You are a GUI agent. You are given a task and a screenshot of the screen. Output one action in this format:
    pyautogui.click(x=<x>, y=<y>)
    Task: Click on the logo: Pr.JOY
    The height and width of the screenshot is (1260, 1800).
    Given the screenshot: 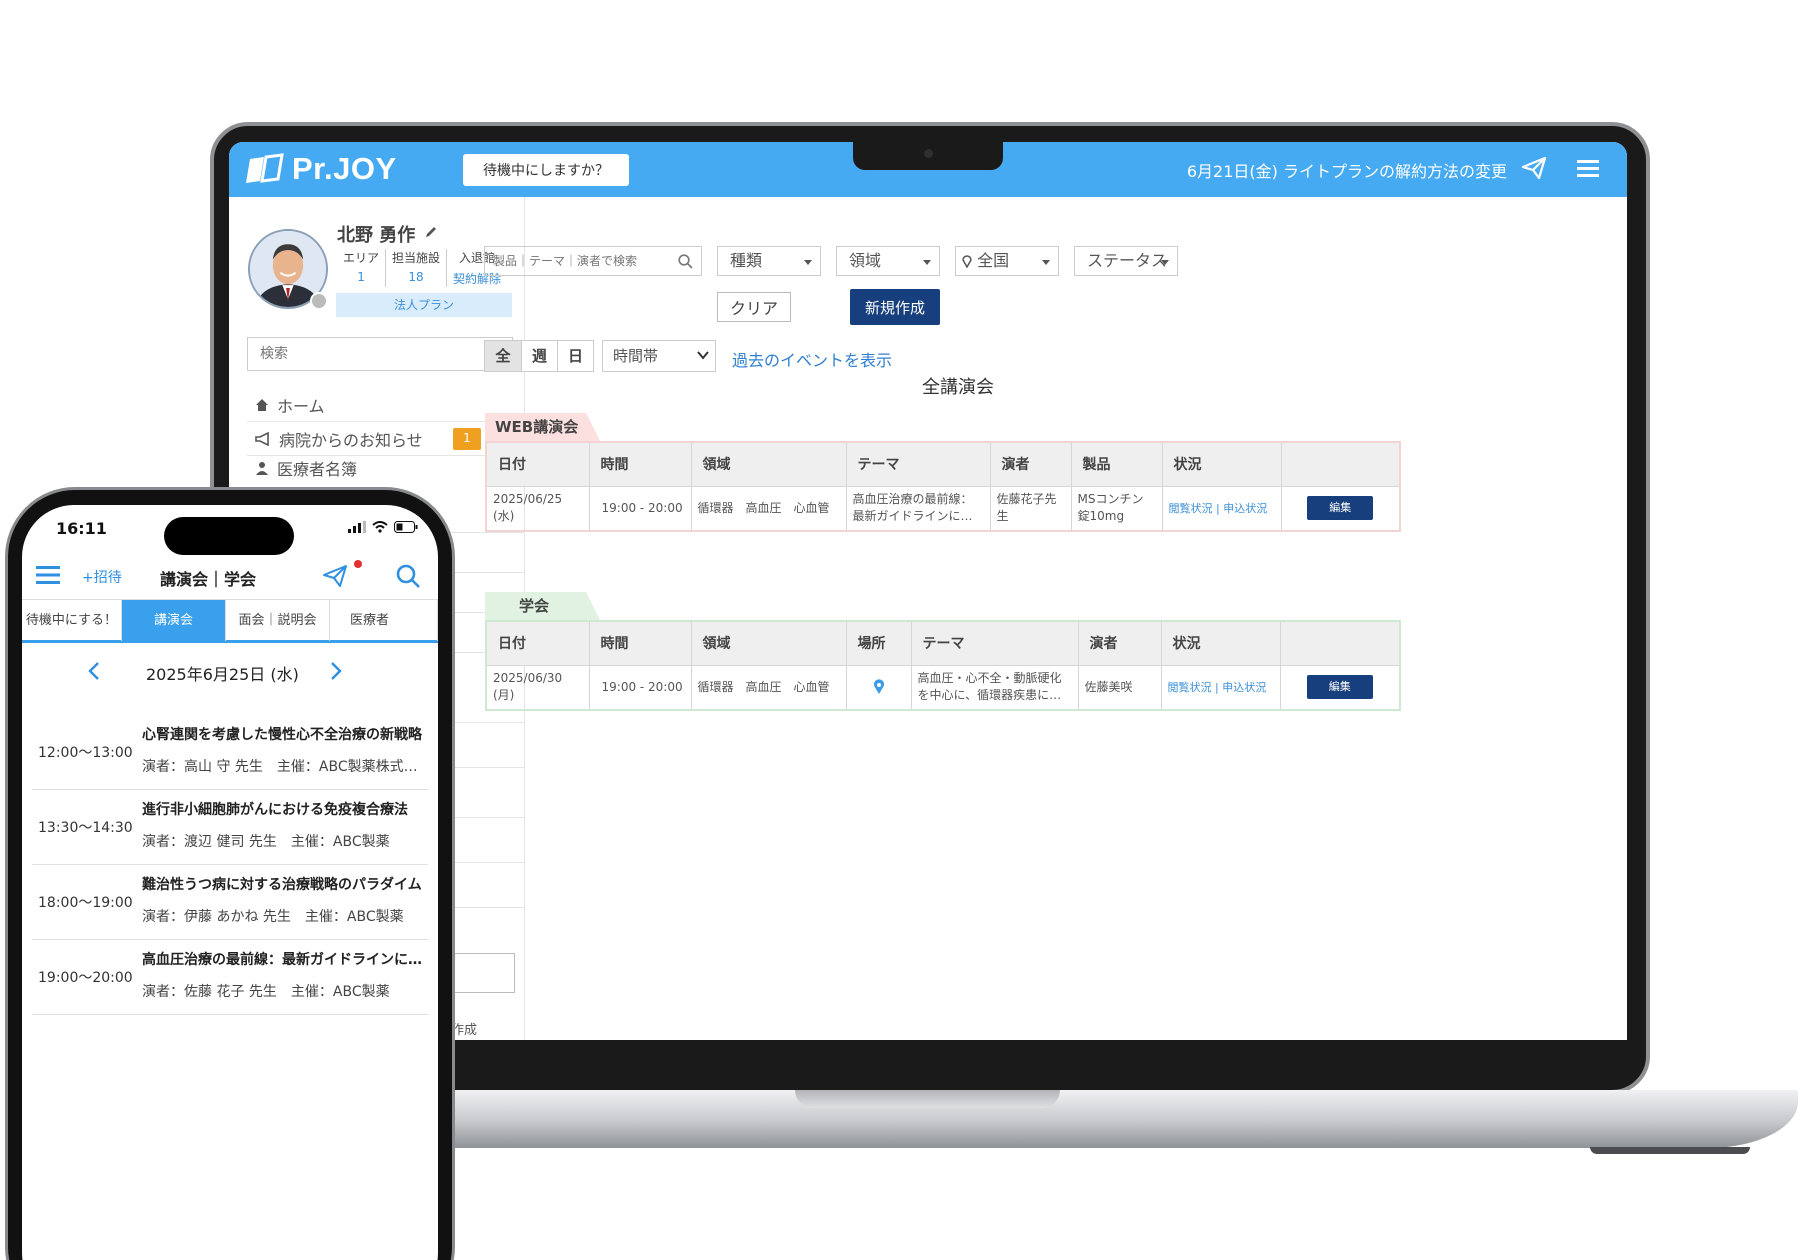 What is the action you would take?
    pyautogui.click(x=321, y=169)
    